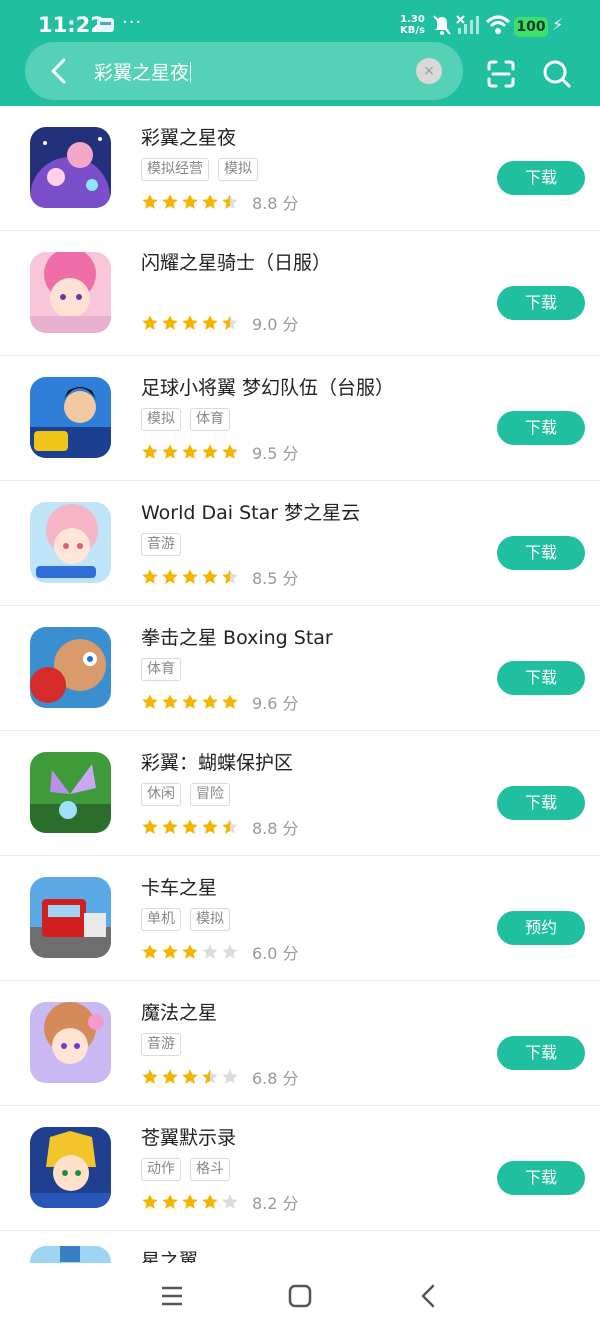  I want to click on menu-icon, so click(172, 1296).